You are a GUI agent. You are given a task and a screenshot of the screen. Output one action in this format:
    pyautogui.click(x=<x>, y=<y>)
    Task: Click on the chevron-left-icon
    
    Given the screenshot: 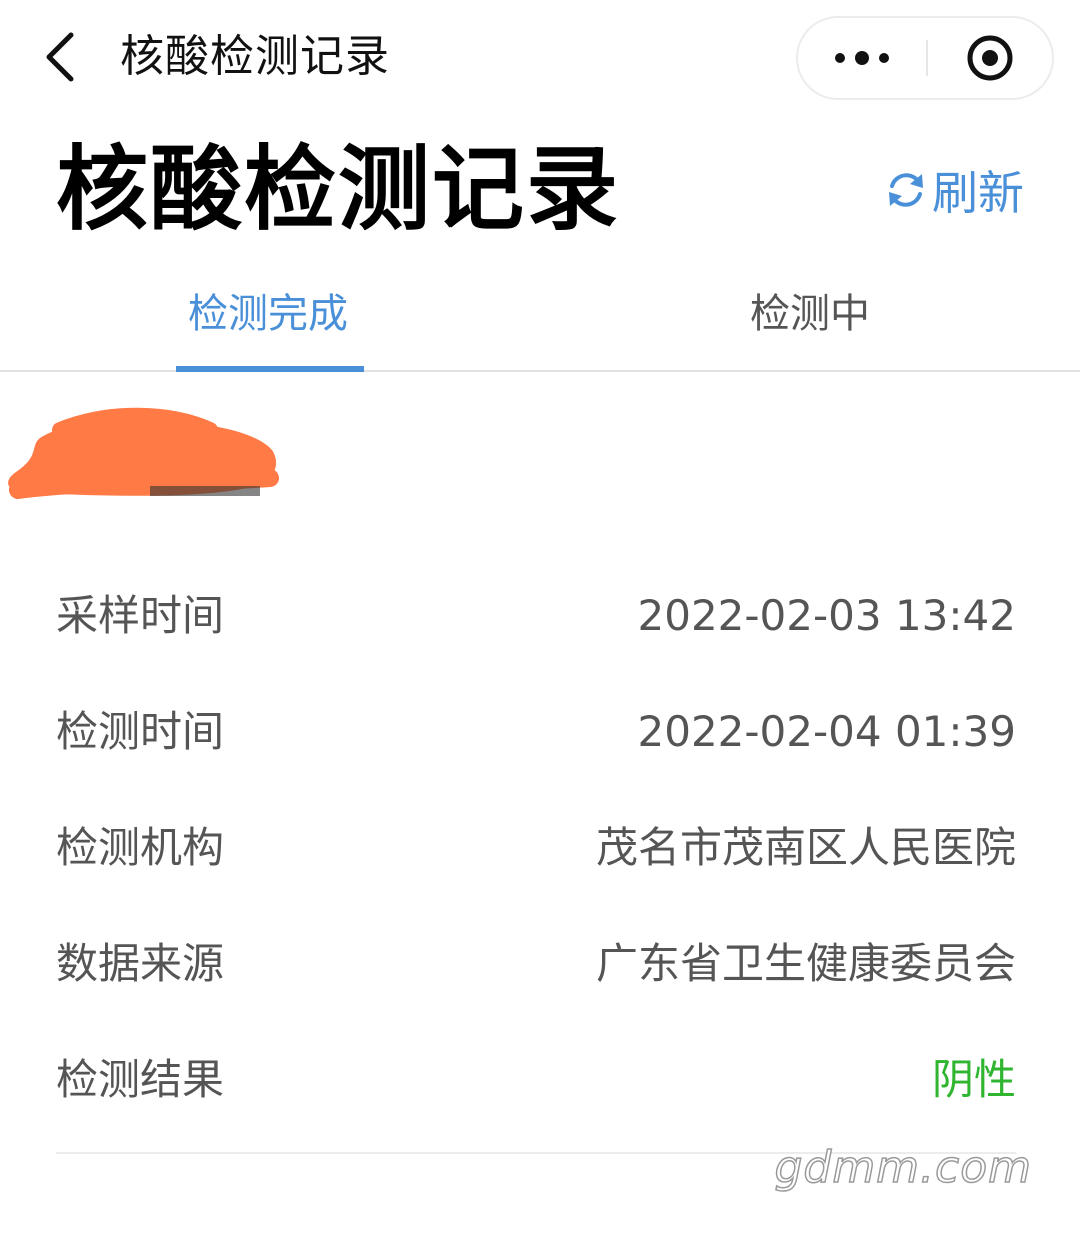 What is the action you would take?
    pyautogui.click(x=60, y=57)
    